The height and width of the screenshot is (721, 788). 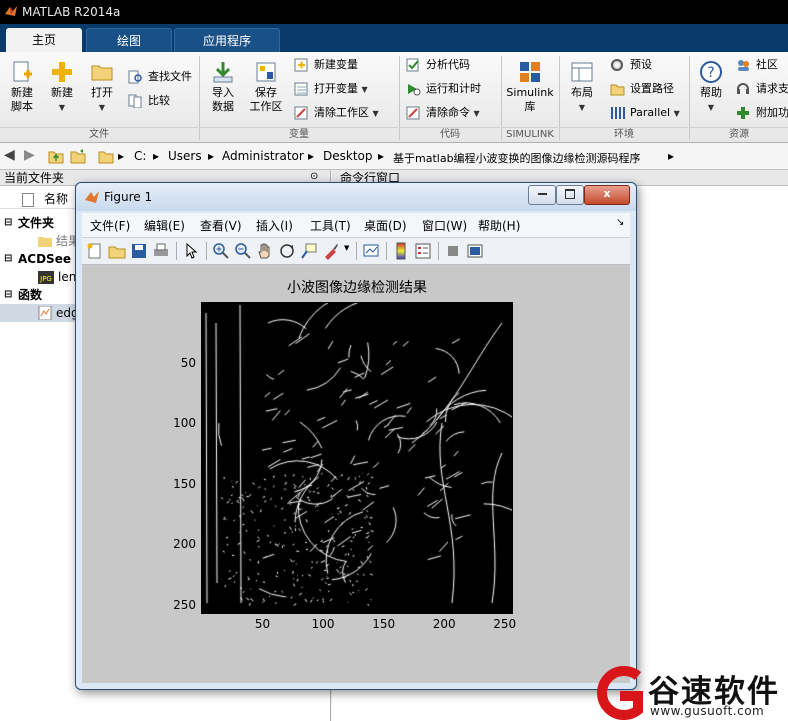 What do you see at coordinates (266, 87) in the screenshot?
I see `save-workspace-button: 保存 工作区` at bounding box center [266, 87].